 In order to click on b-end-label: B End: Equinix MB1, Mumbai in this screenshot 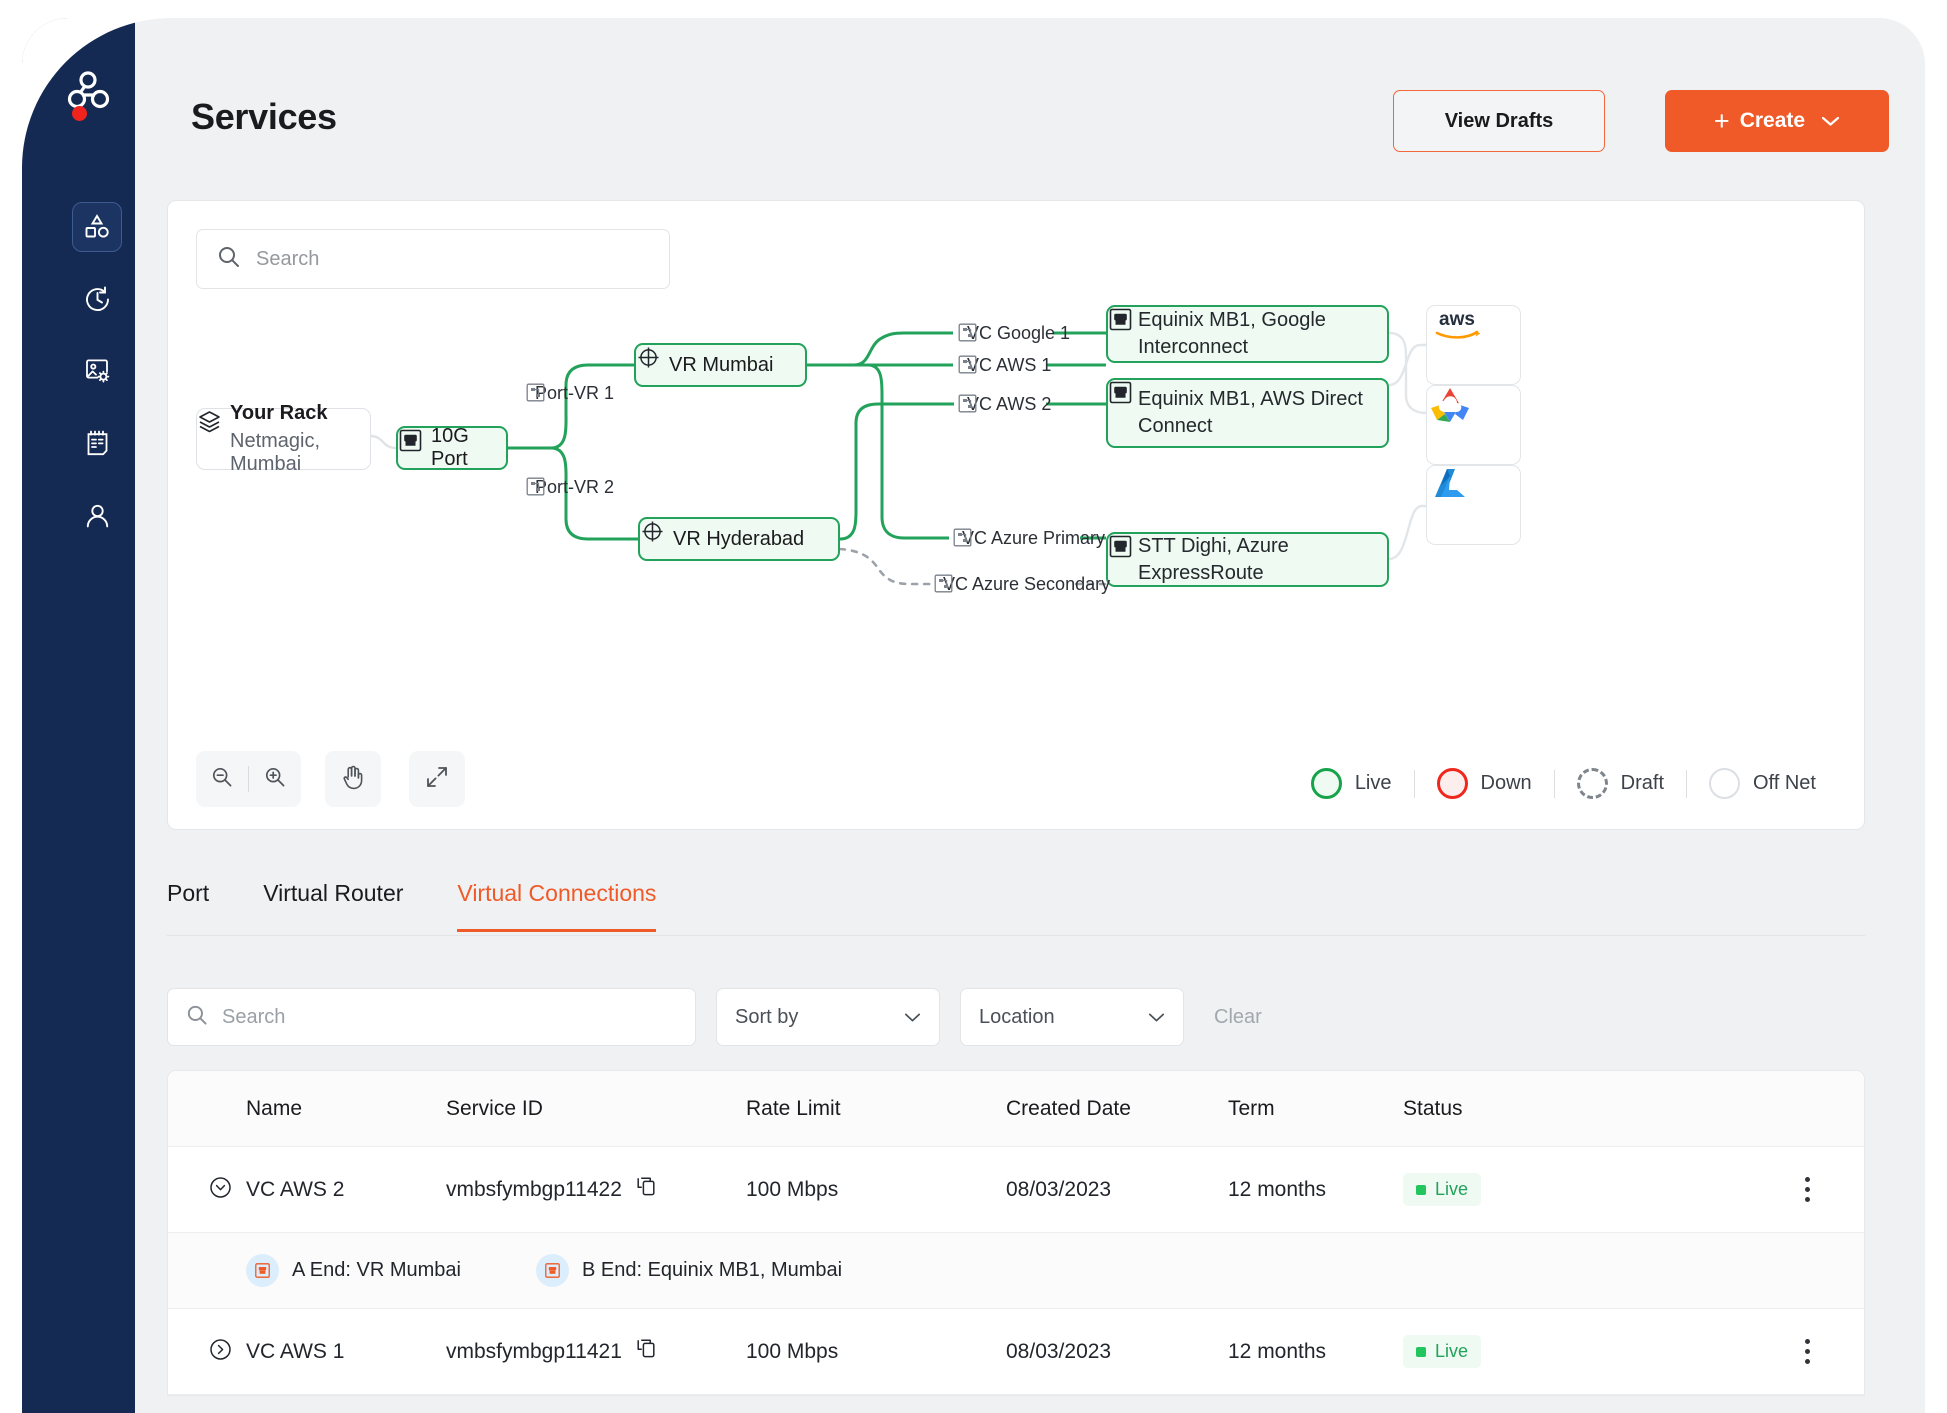, I will do `click(712, 1270)`.